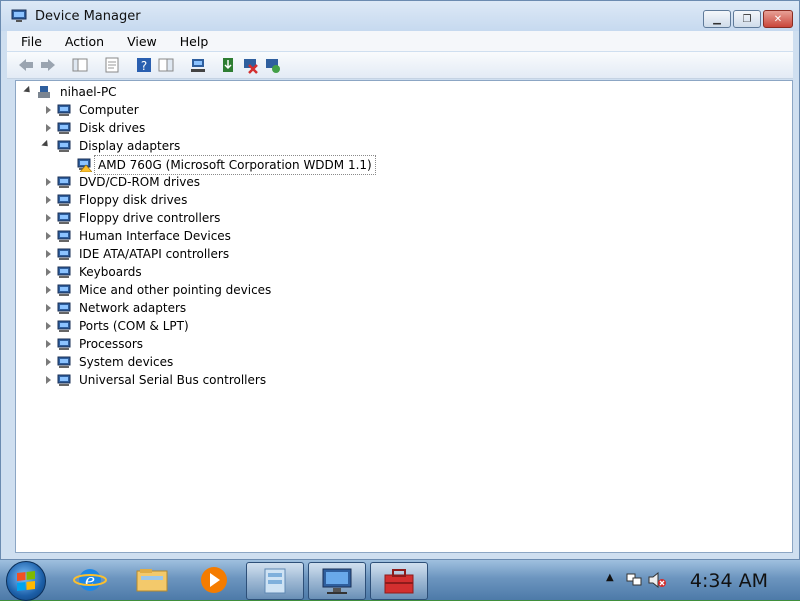 Image resolution: width=800 pixels, height=601 pixels. I want to click on menu-help: Help, so click(192, 41).